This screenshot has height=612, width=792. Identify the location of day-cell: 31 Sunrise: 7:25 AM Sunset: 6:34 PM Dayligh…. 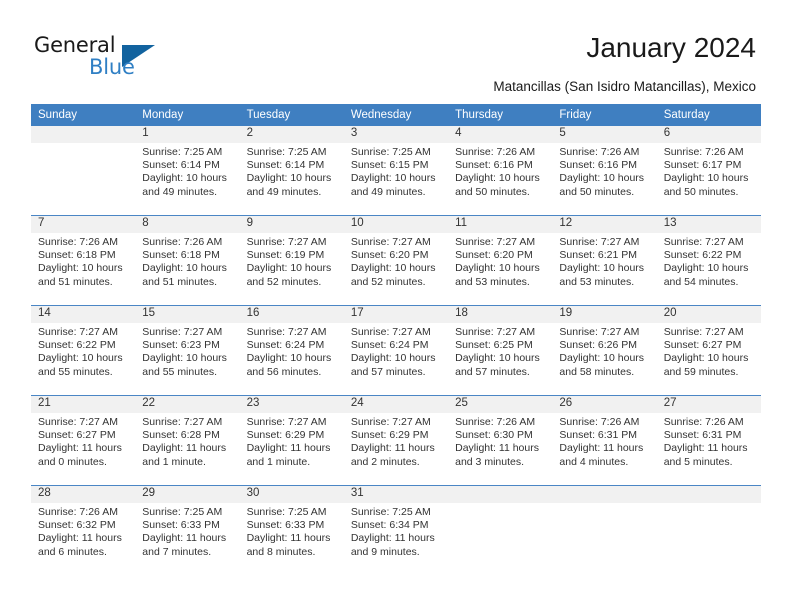
(396, 530).